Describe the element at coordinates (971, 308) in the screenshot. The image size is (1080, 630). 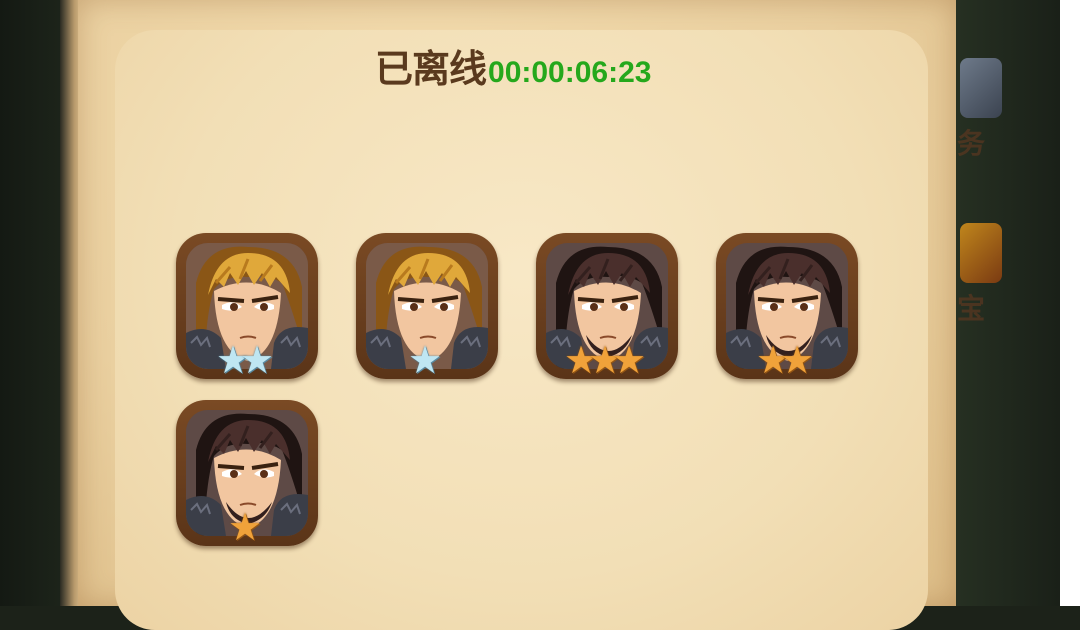
I see `side-button-treasure-label: 宝` at that location.